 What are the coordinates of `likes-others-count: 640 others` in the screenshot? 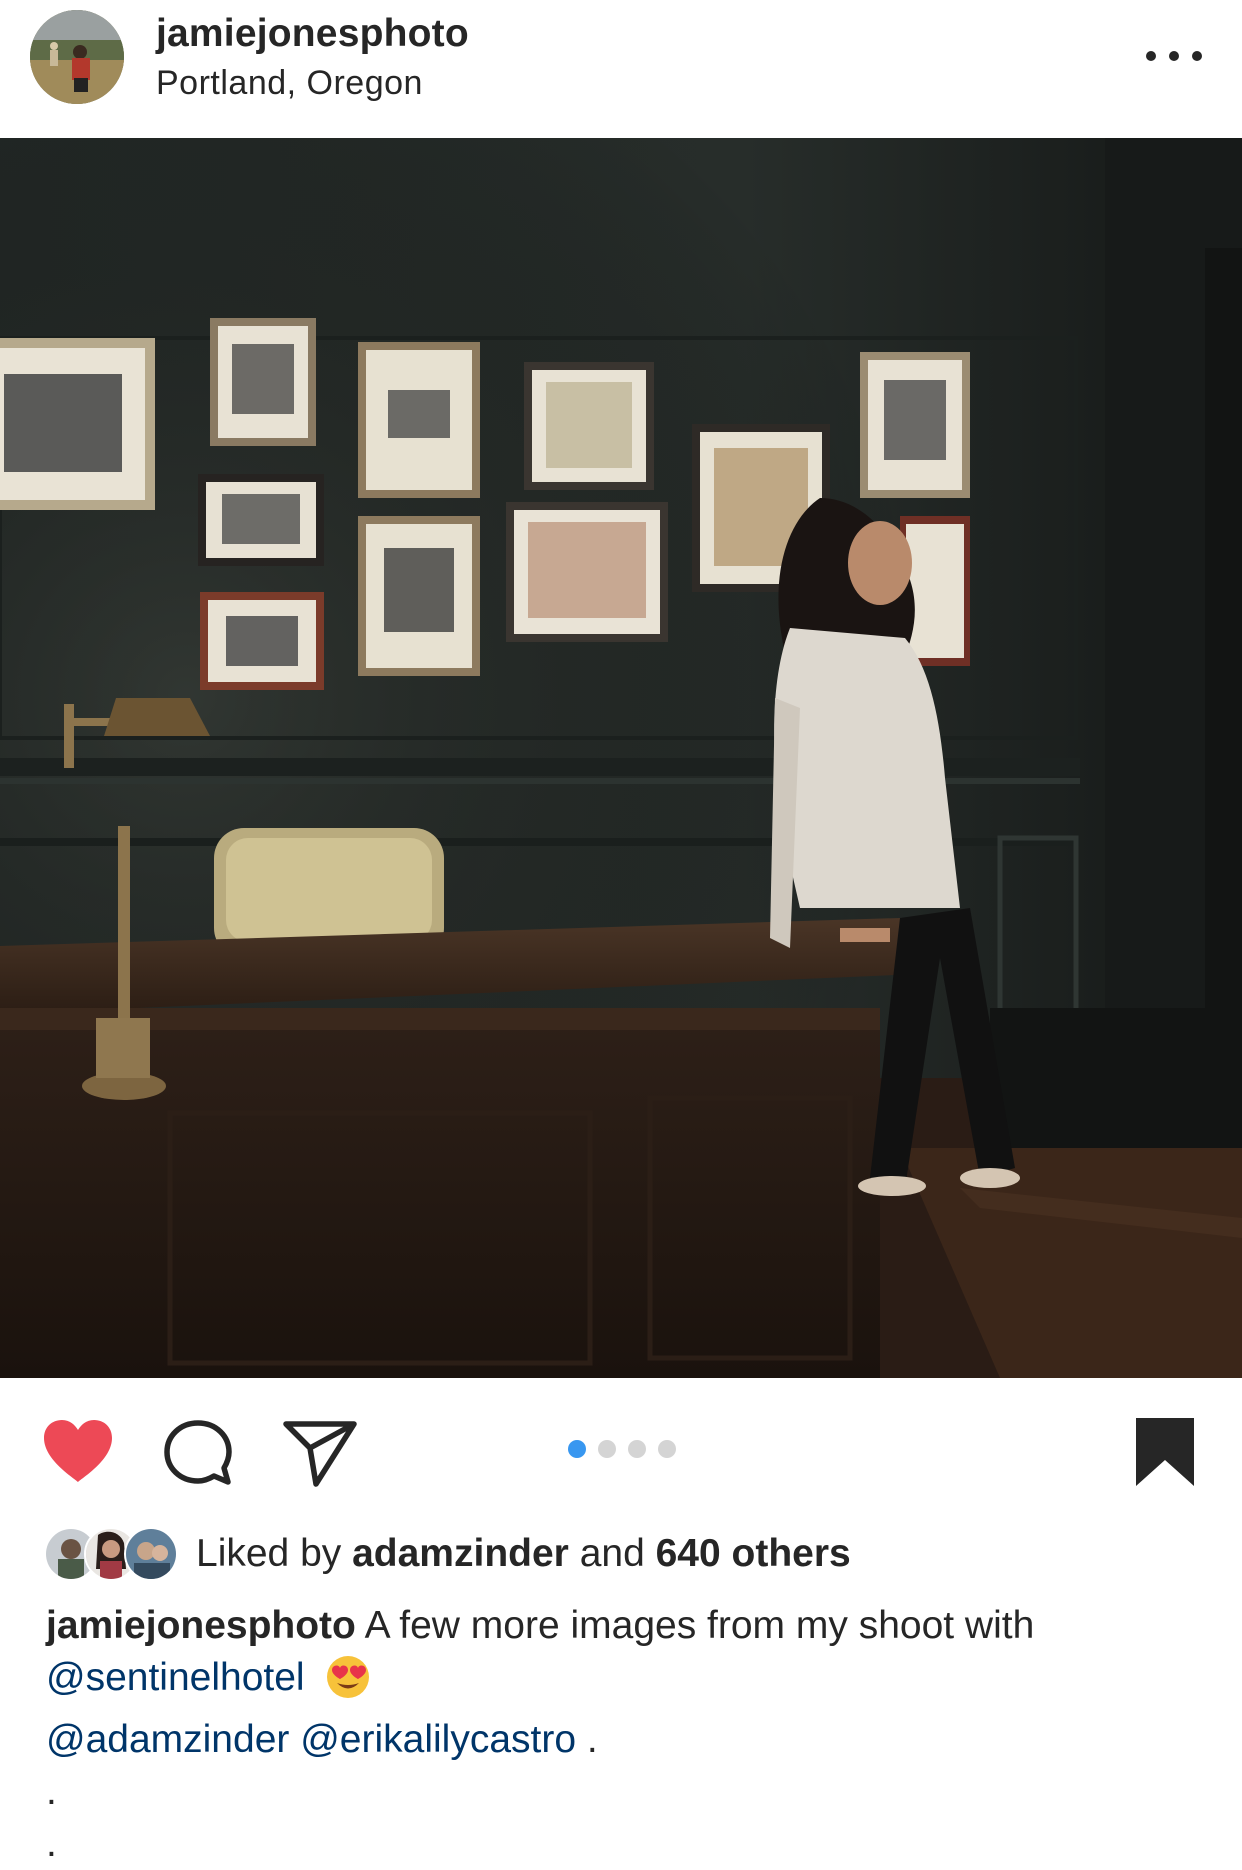 It's located at (753, 1553).